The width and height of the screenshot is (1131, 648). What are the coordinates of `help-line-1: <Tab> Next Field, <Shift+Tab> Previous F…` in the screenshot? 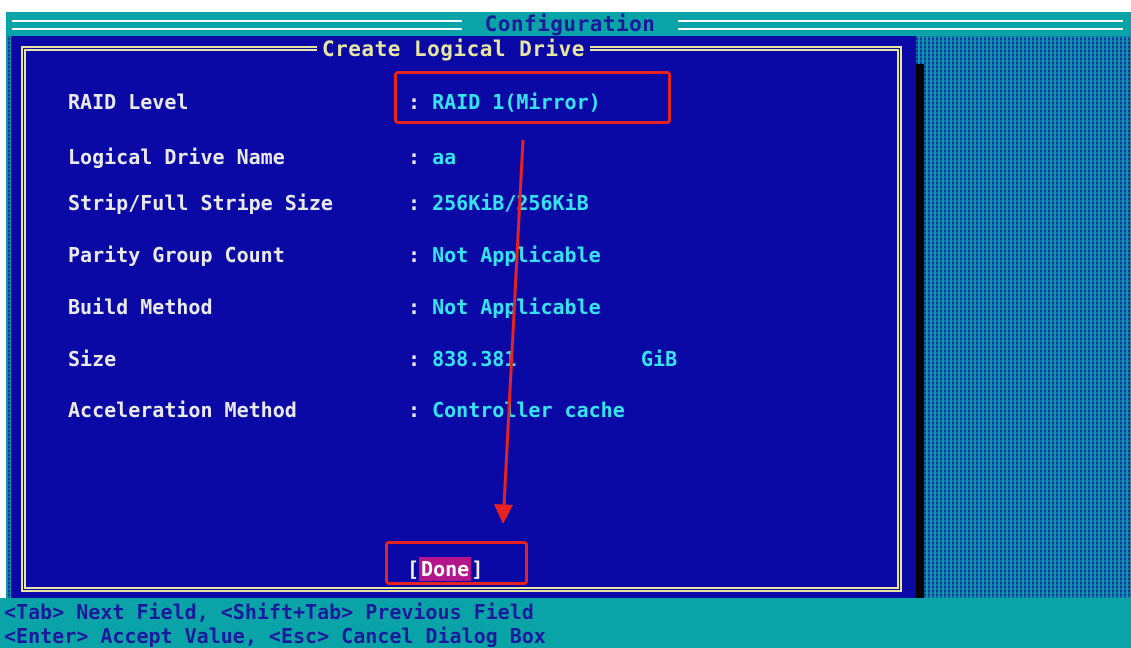 It's located at (269, 612).